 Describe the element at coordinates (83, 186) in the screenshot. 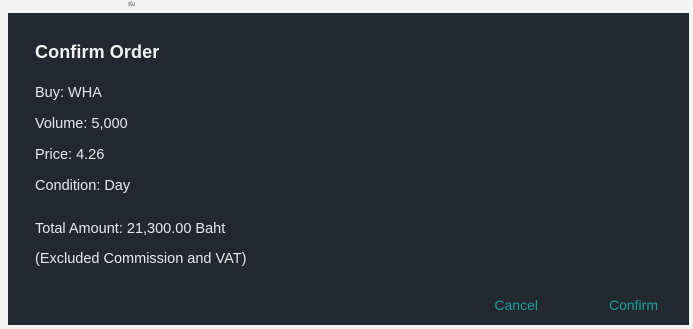

I see `condition-detail: Condition: Day` at that location.